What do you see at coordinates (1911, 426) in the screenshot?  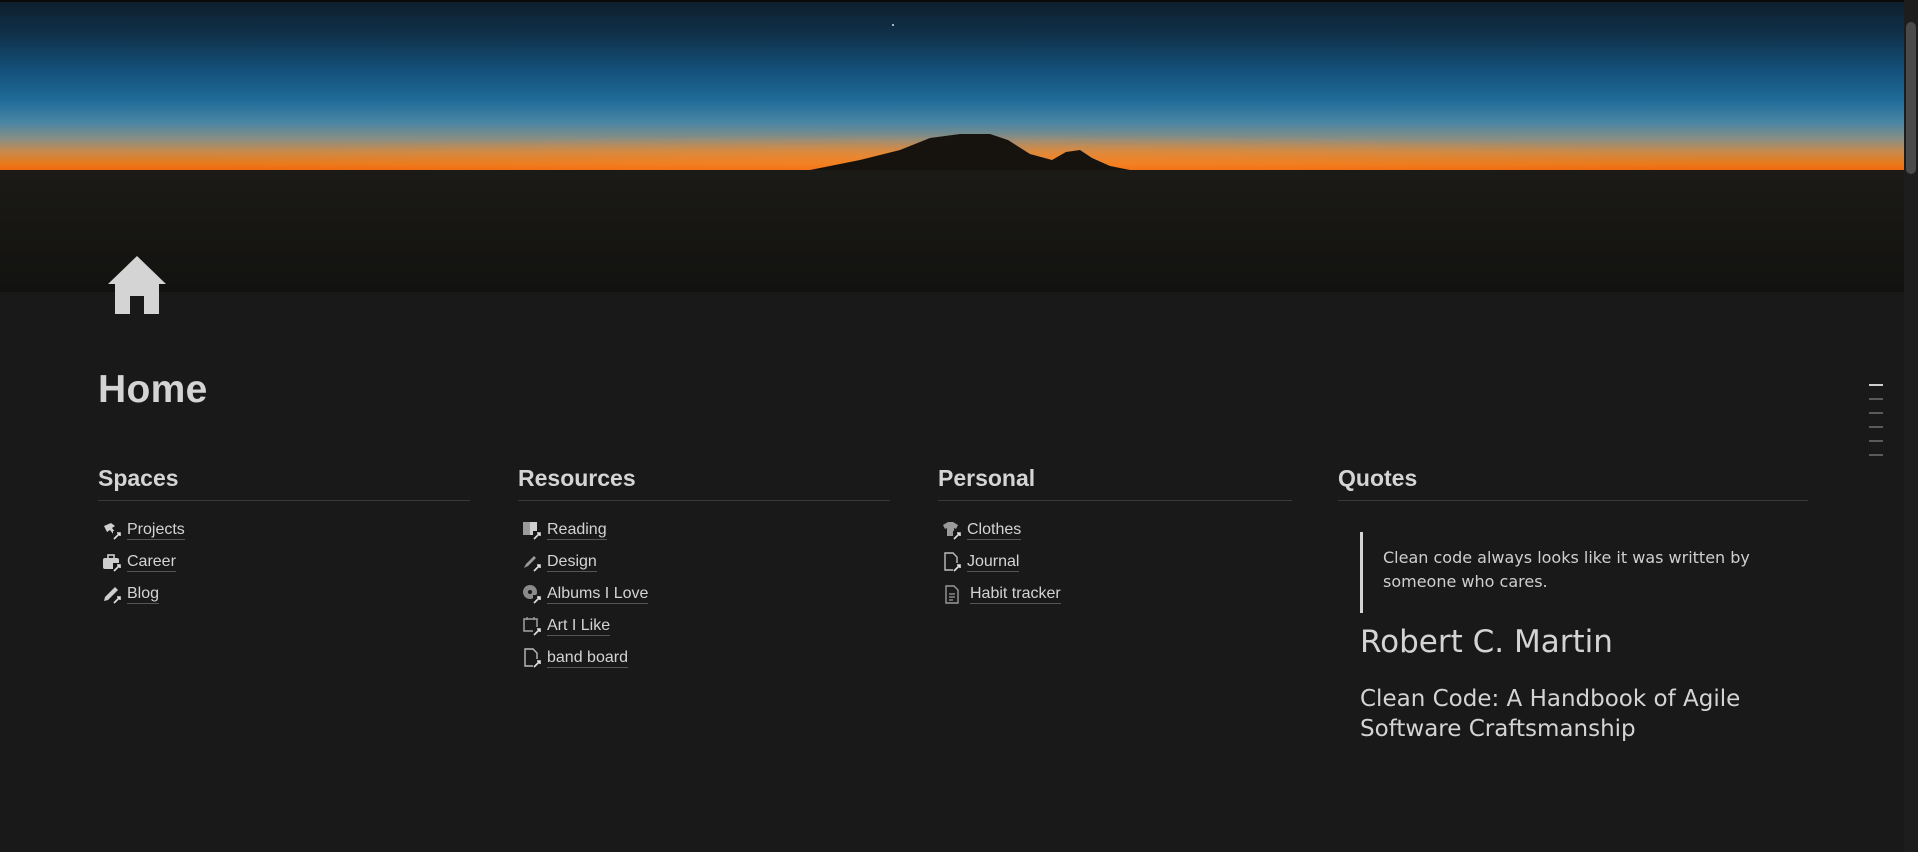 I see `scrollbar-track` at bounding box center [1911, 426].